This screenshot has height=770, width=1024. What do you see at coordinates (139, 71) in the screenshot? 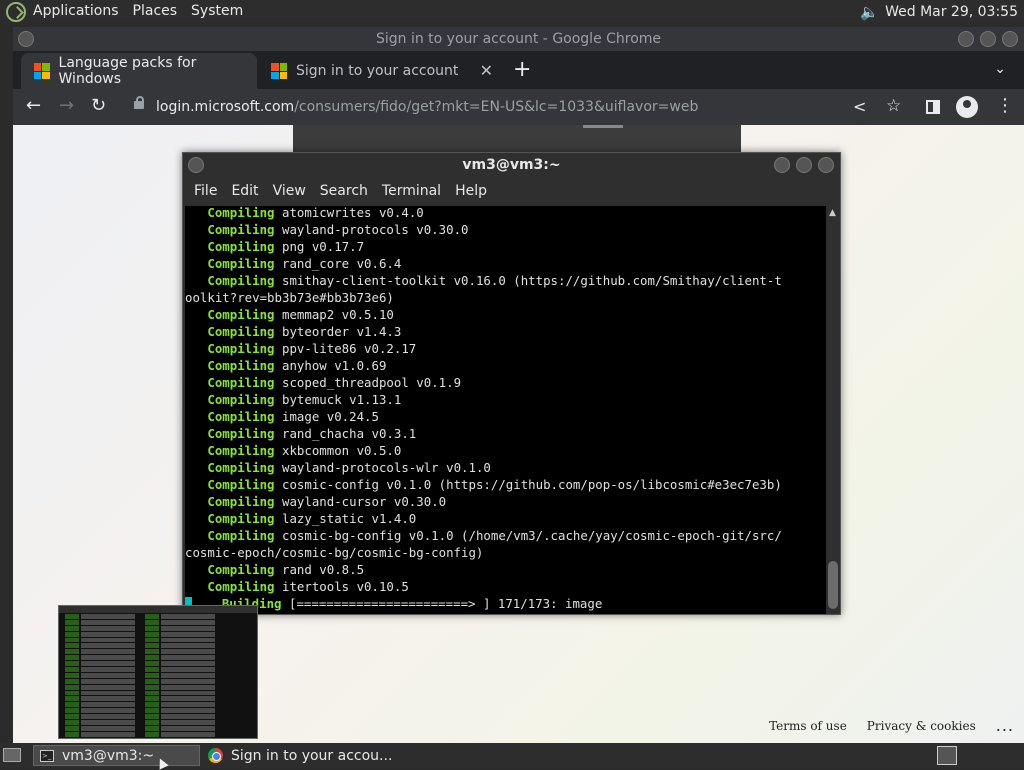
I see `tab-language-packs: Language packs for Windows` at bounding box center [139, 71].